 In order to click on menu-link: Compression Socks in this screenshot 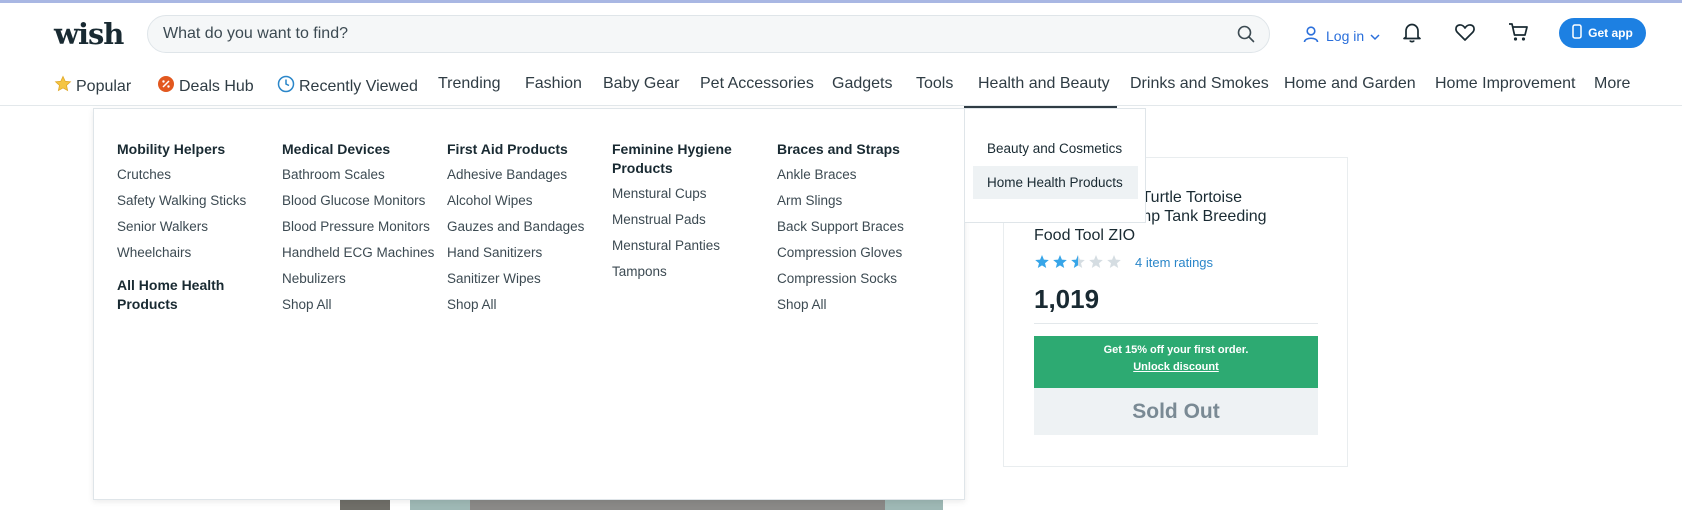, I will do `click(857, 279)`.